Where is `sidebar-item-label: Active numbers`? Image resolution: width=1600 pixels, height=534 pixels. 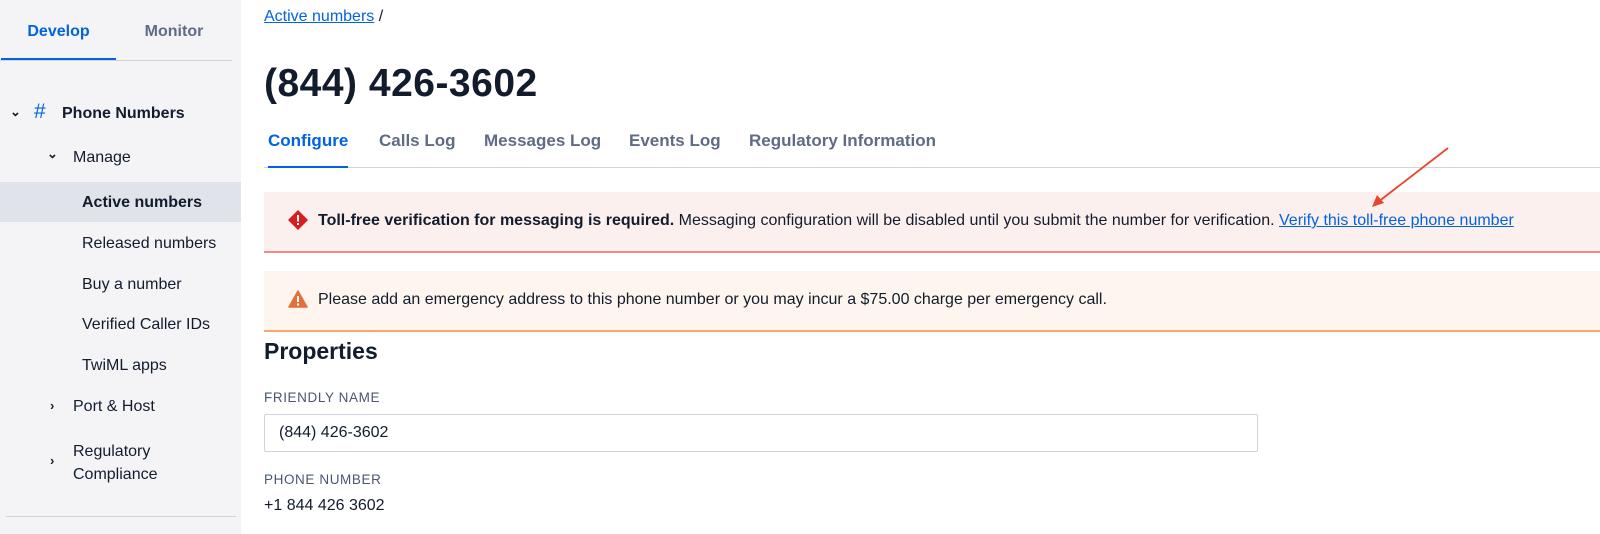
sidebar-item-label: Active numbers is located at coordinates (142, 202).